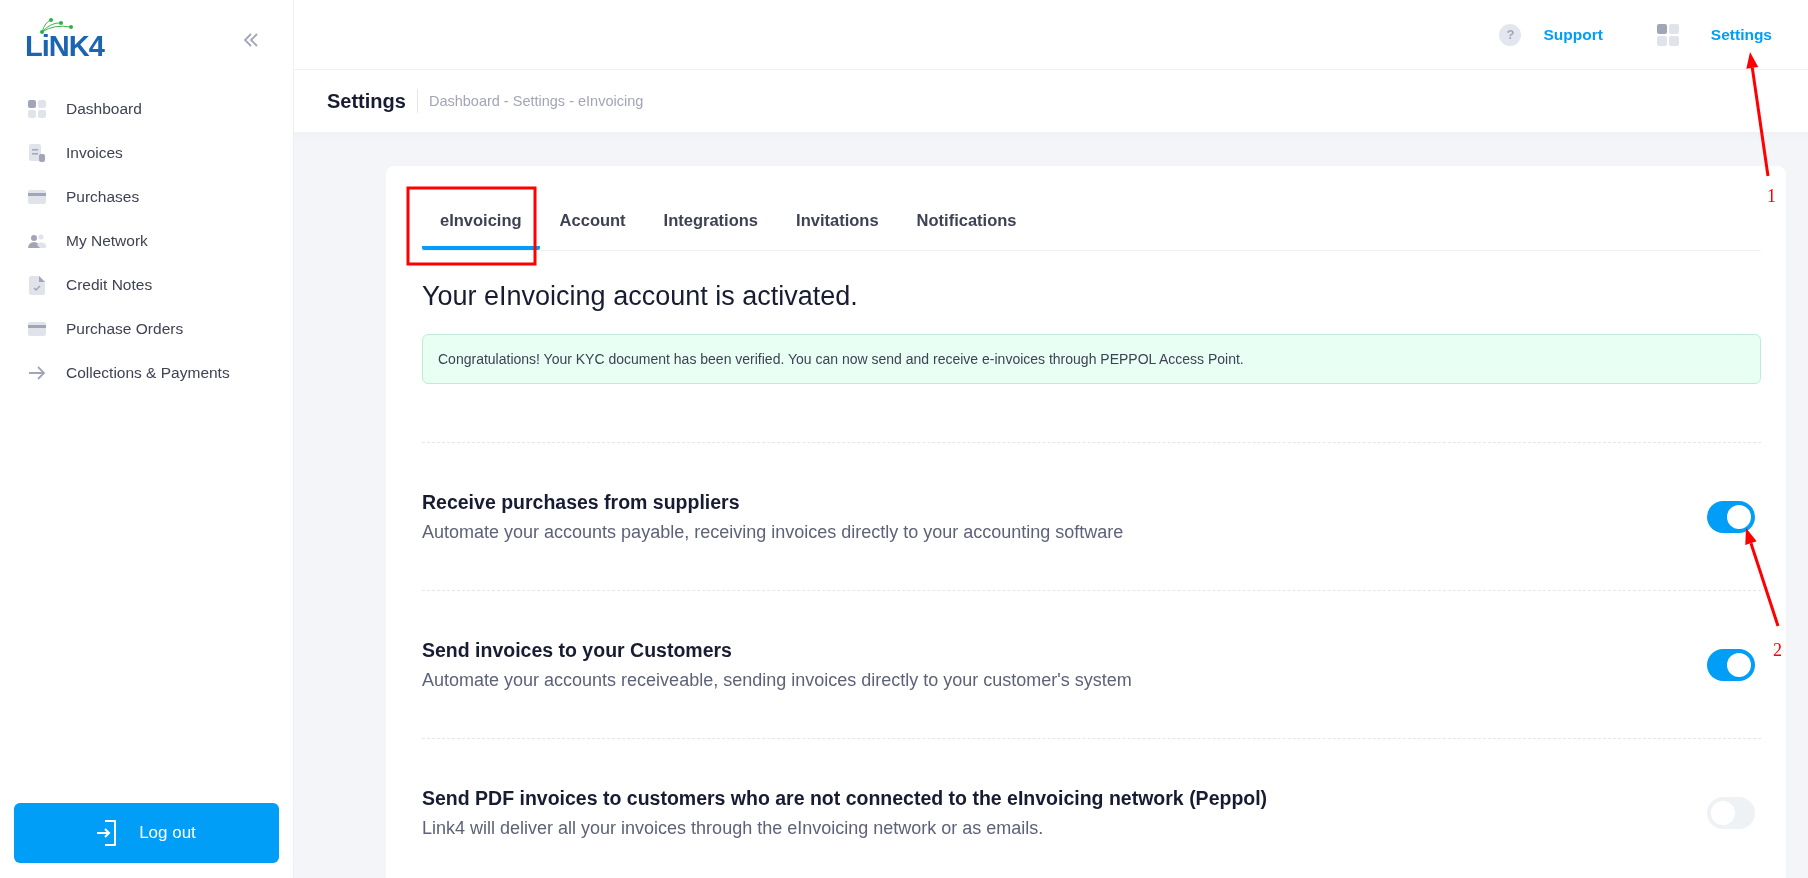 The image size is (1808, 878). I want to click on grid-icon, so click(37, 109).